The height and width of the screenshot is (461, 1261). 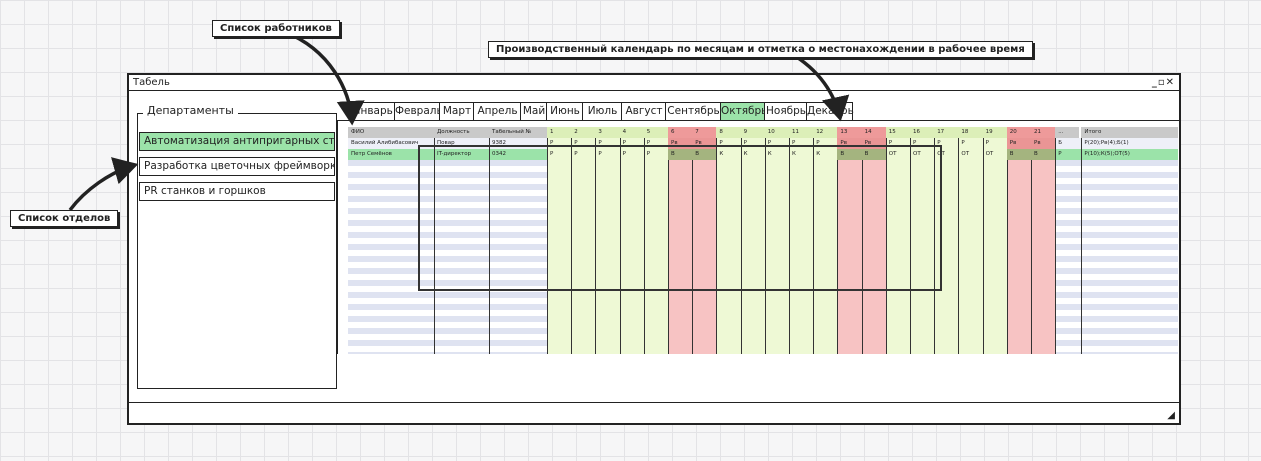 I want to click on table-cell: Василий Алибибасович, so click(x=391, y=143).